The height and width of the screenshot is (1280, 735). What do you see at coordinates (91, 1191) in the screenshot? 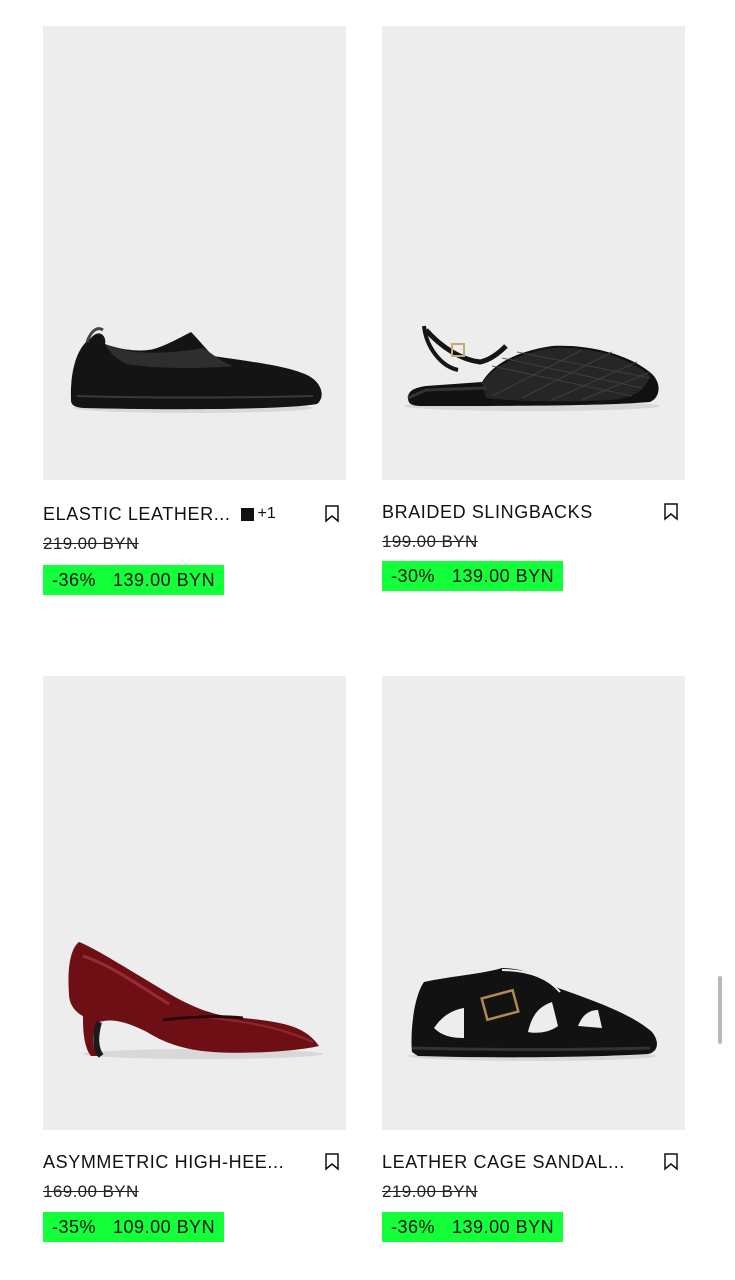
I see `original-price: 169.00 BYN` at bounding box center [91, 1191].